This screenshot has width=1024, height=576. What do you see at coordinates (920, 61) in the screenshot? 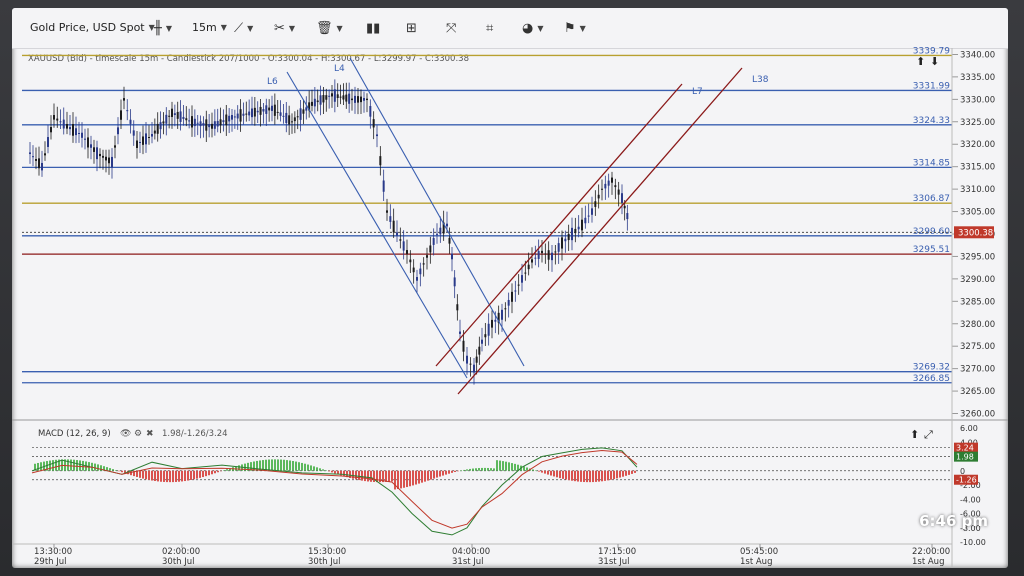
I see `scroll-up-icon: ⬆` at bounding box center [920, 61].